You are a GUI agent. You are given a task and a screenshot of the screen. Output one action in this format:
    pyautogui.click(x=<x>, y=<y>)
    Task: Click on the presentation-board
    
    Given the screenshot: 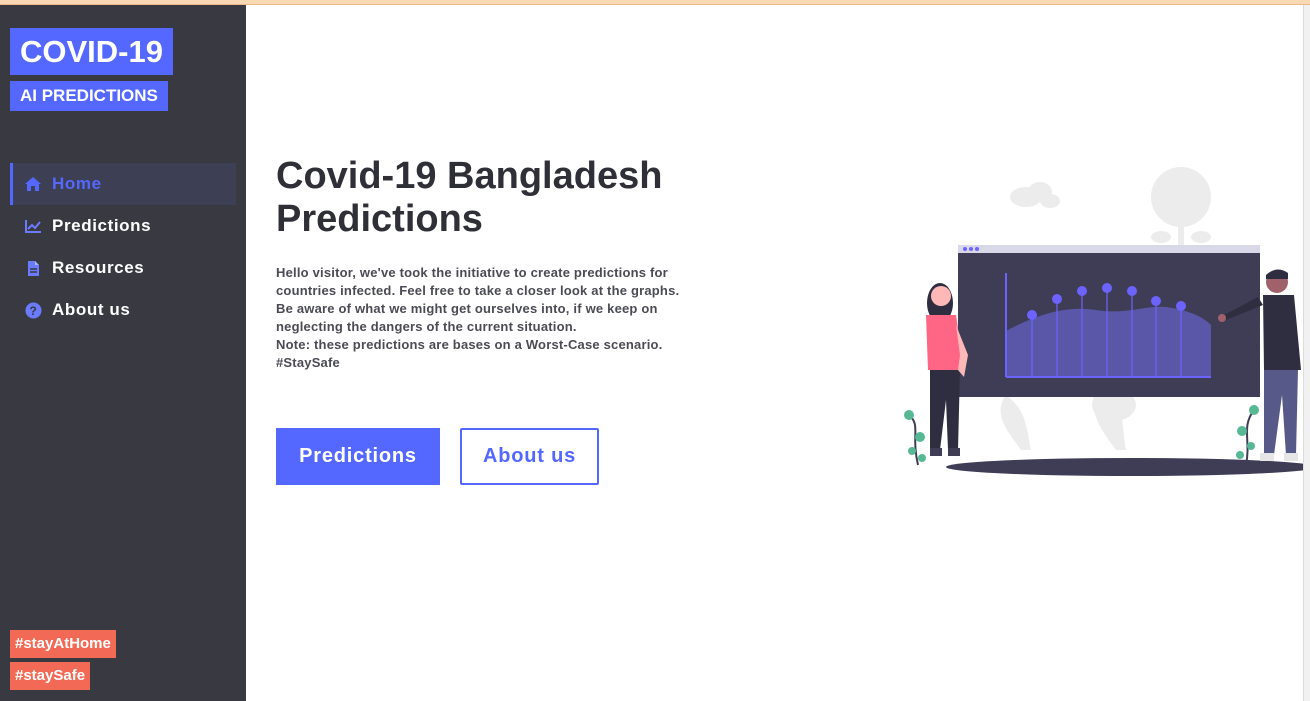 What is the action you would take?
    pyautogui.click(x=1109, y=321)
    